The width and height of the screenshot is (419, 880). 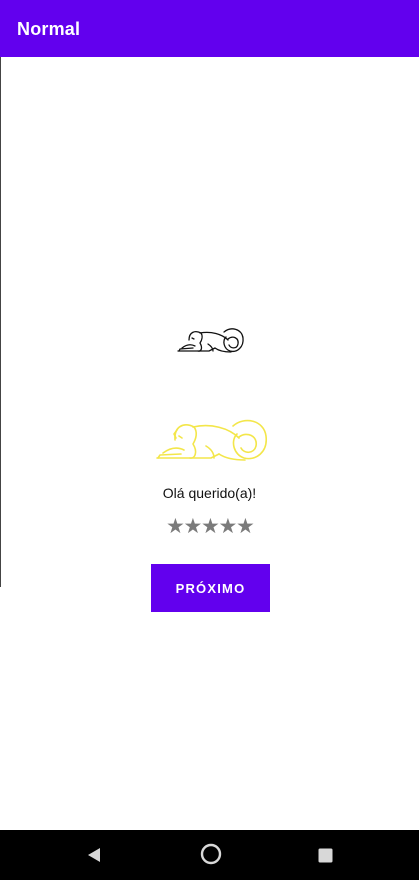 What do you see at coordinates (211, 440) in the screenshot?
I see `lion-image-large` at bounding box center [211, 440].